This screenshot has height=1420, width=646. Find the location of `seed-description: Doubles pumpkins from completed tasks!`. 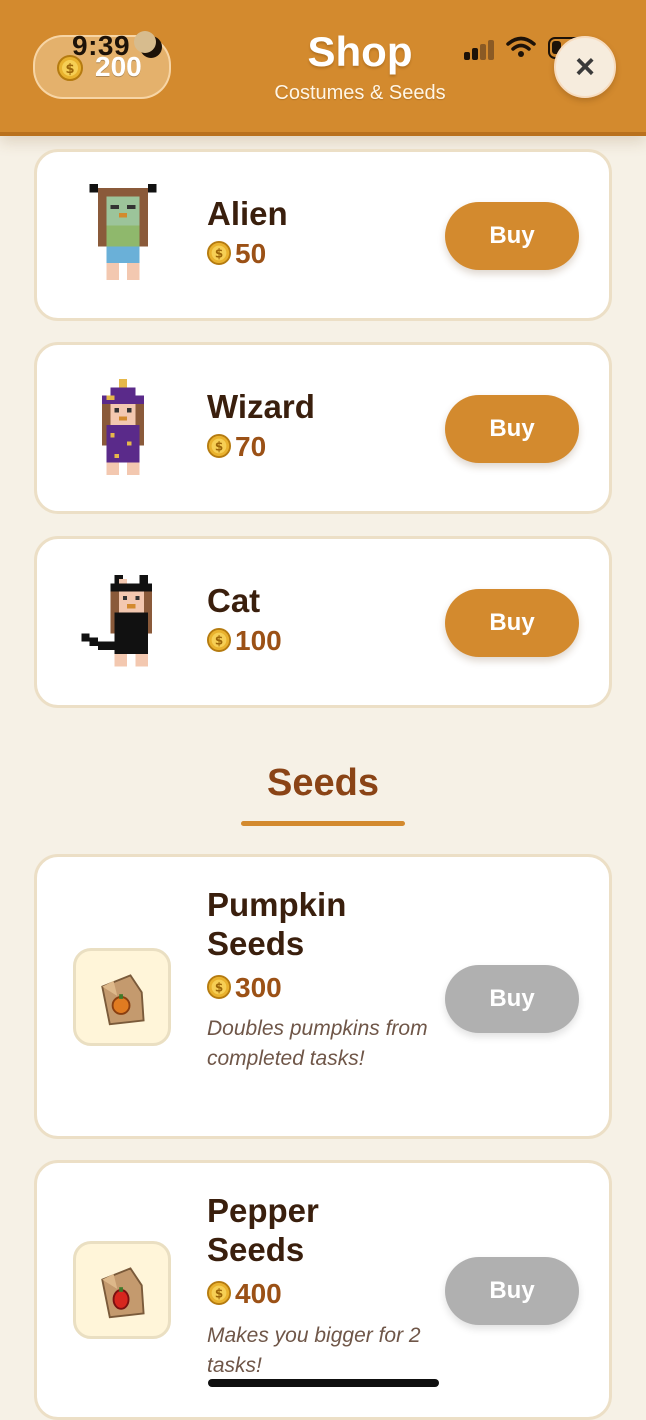

seed-description: Doubles pumpkins from completed tasks! is located at coordinates (317, 1043).